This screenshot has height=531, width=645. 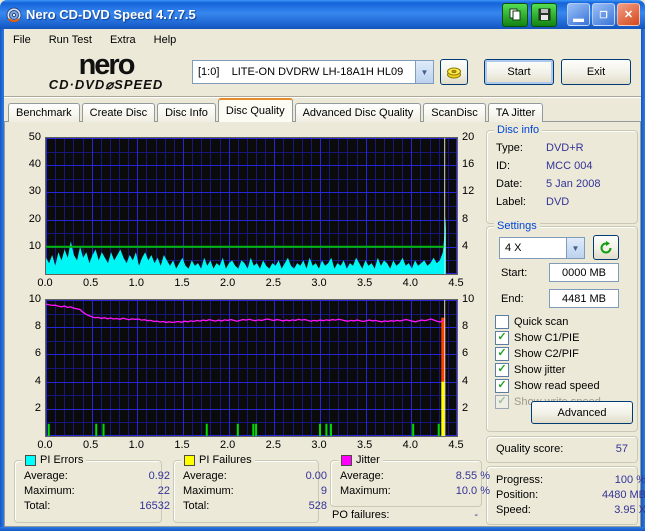 I want to click on refresh-icon, so click(x=606, y=246).